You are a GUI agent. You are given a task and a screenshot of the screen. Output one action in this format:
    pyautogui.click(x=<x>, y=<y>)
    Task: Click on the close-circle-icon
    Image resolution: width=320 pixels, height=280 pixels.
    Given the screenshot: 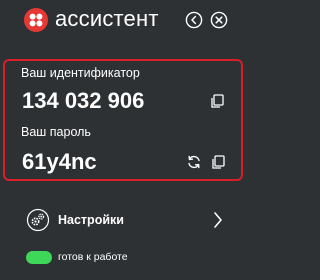 What is the action you would take?
    pyautogui.click(x=219, y=20)
    